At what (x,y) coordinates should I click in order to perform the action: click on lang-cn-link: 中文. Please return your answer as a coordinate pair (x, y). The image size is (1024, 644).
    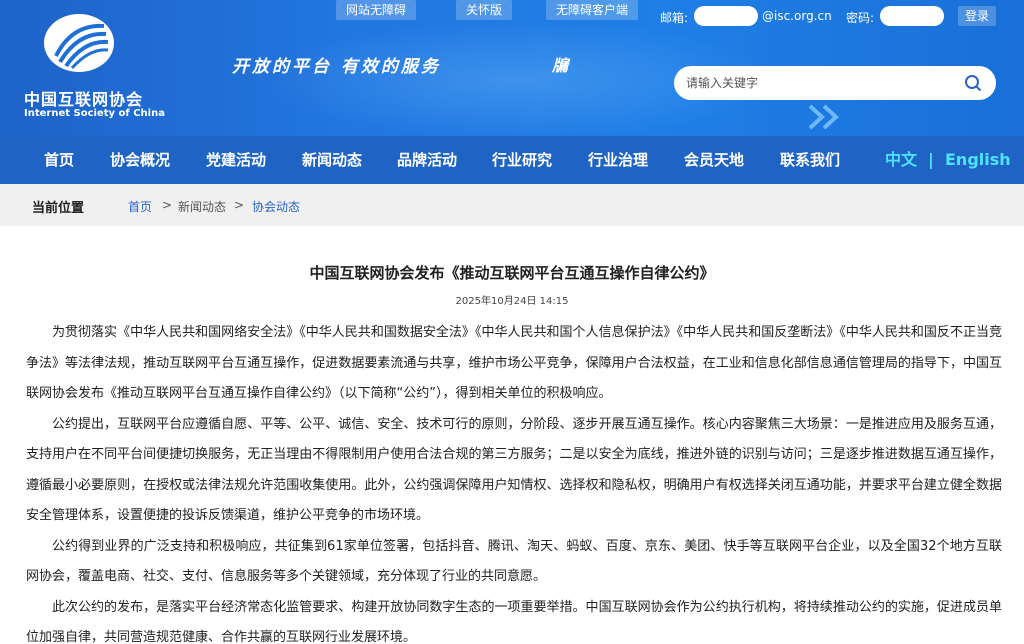
    Looking at the image, I should click on (901, 160).